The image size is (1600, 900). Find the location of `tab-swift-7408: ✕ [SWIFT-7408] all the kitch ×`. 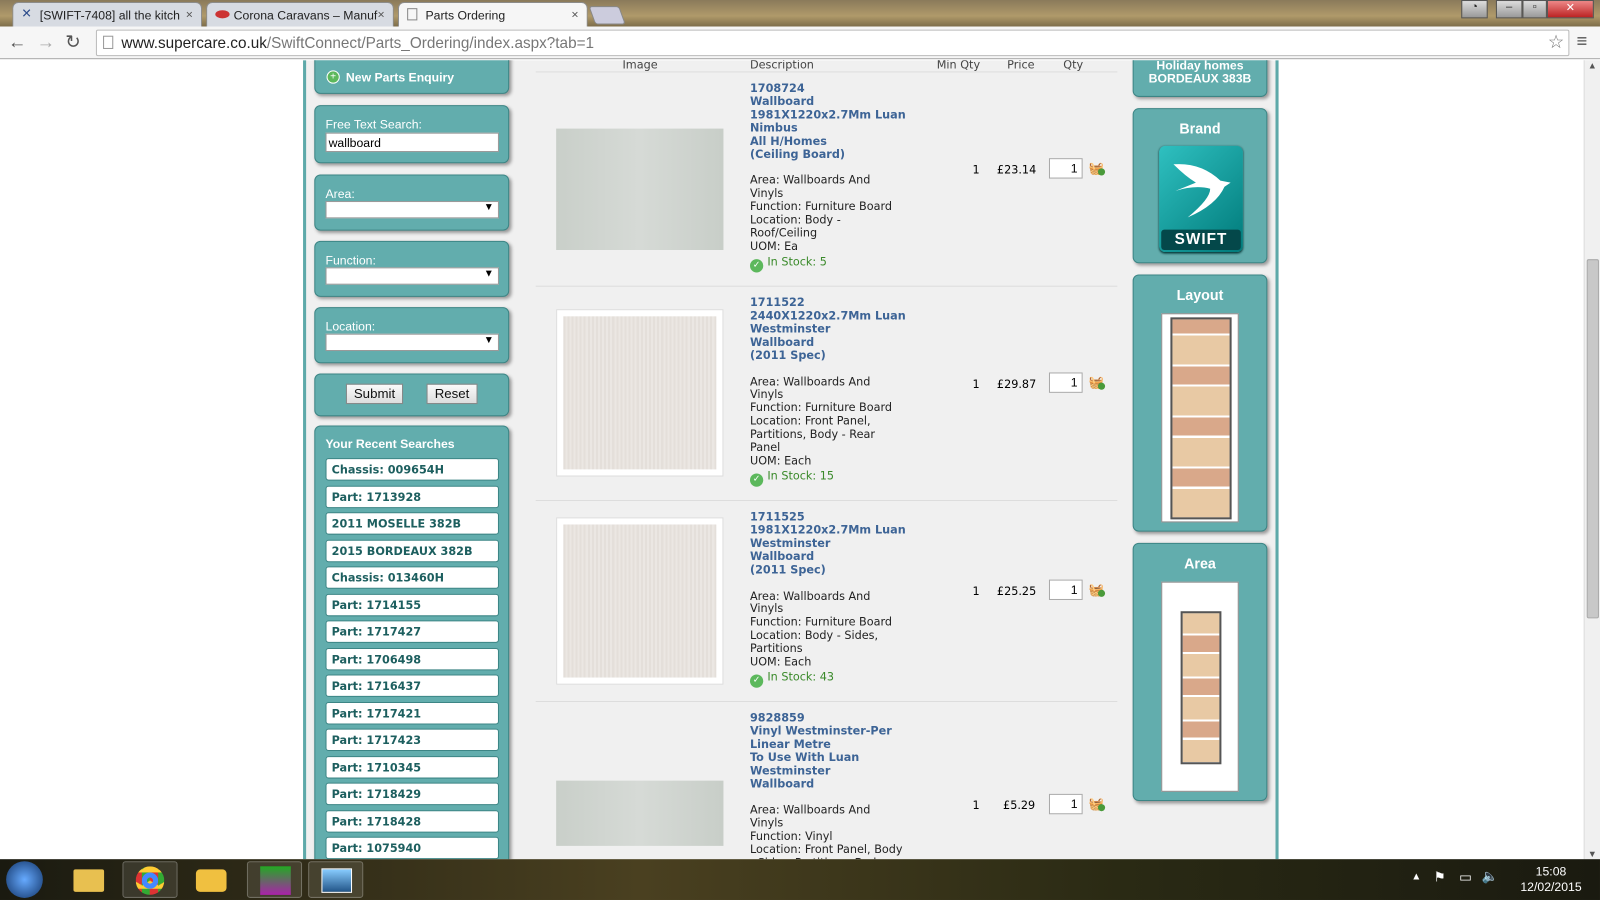

tab-swift-7408: ✕ [SWIFT-7408] all the kitch × is located at coordinates (107, 14).